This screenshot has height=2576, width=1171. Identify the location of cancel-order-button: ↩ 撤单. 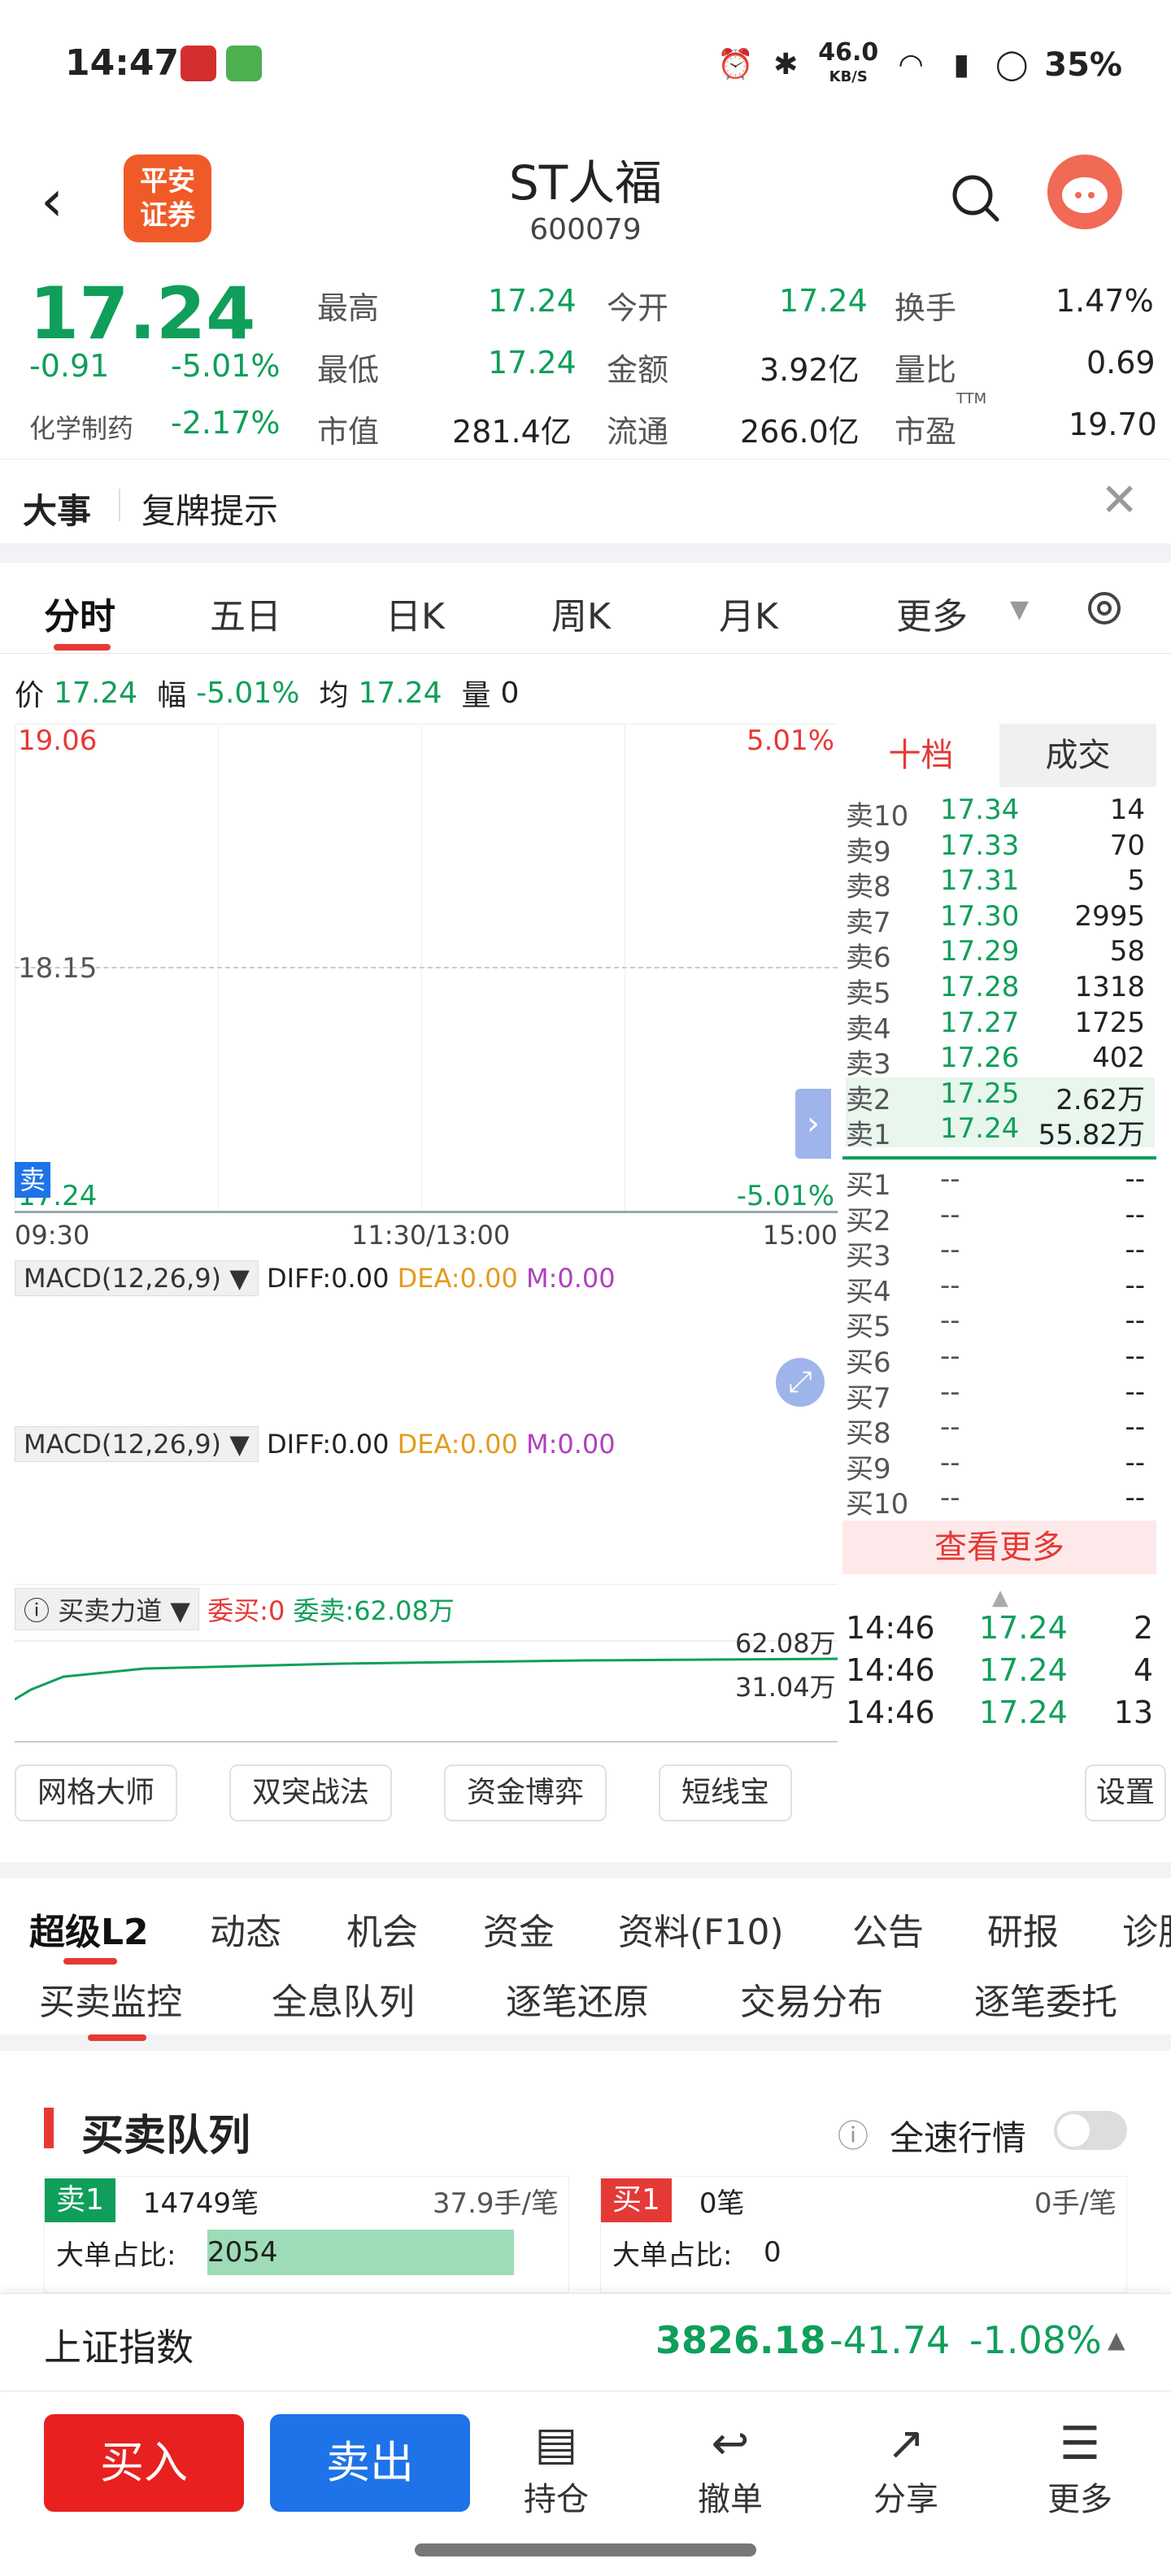
(730, 2468).